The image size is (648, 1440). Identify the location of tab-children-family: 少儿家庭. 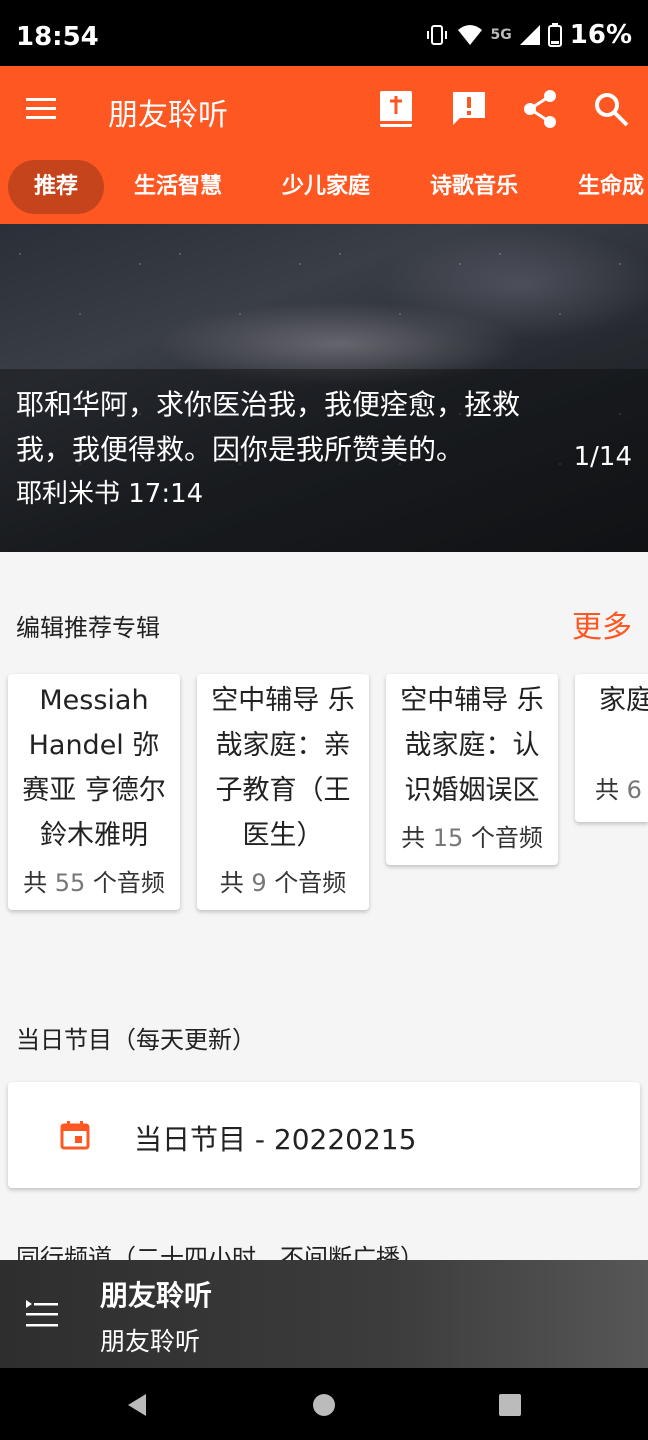
(326, 187).